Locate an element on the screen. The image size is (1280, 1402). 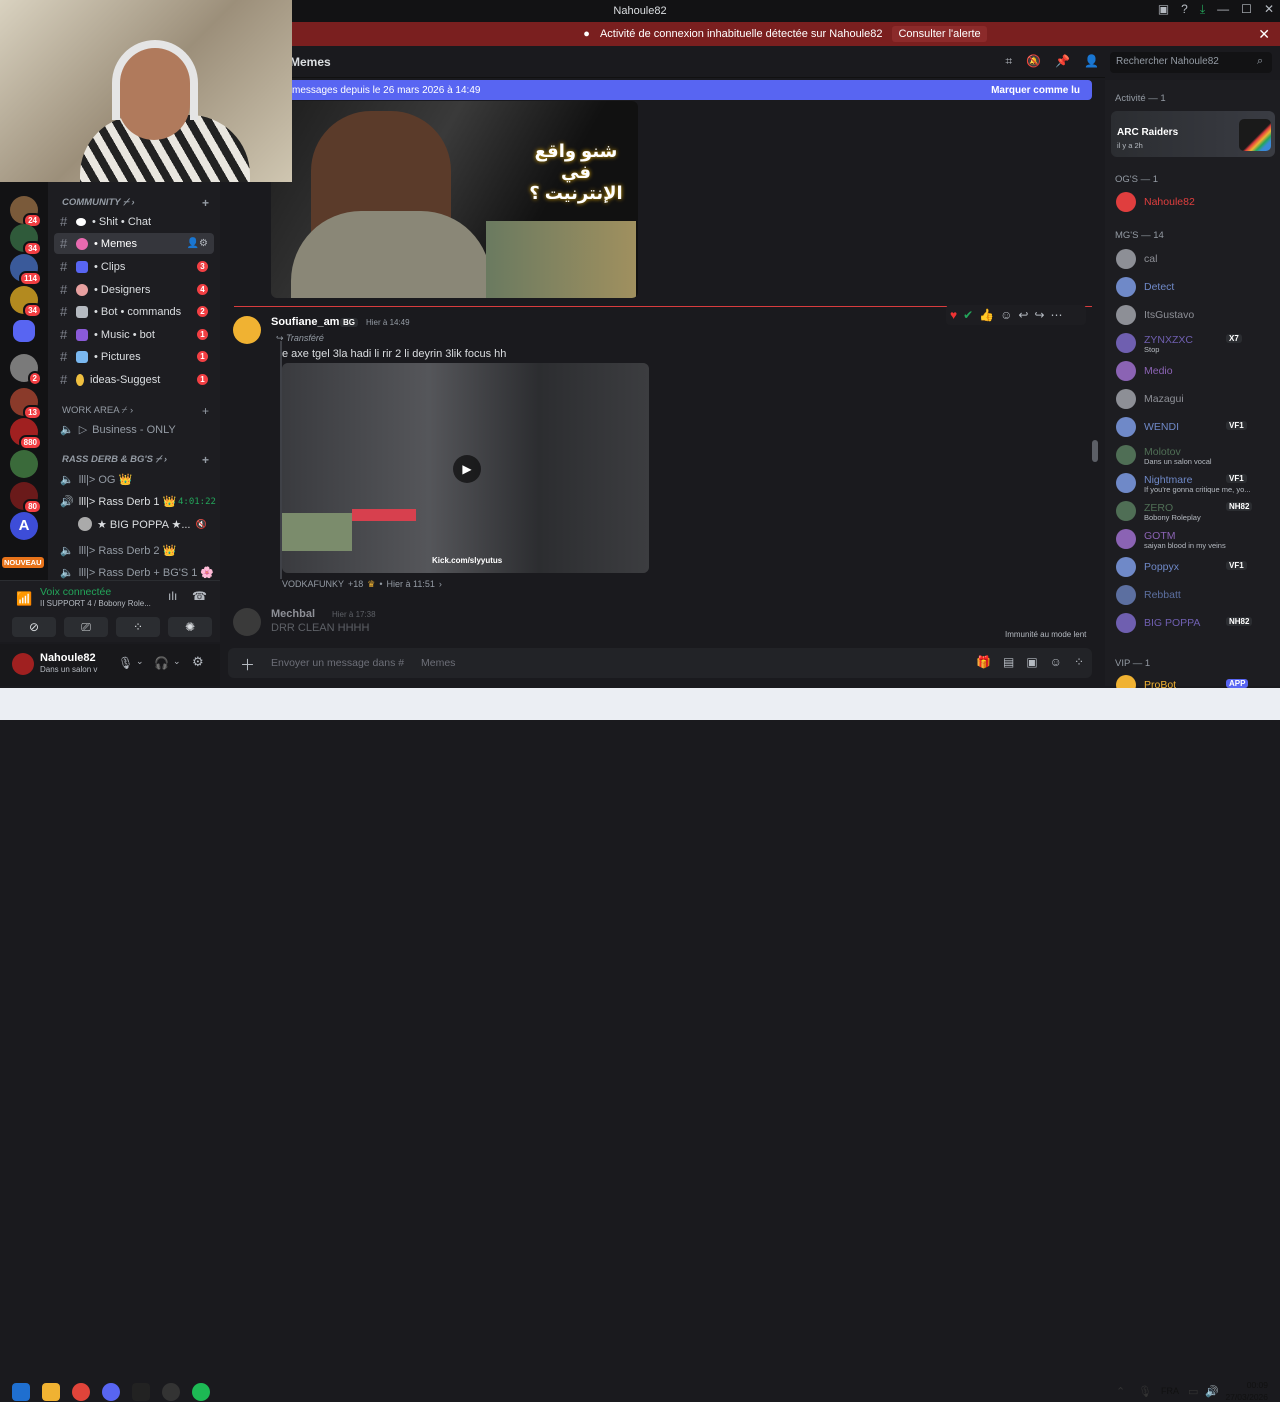
member-row: WENDI VF1 is located at coordinates (1194, 427).